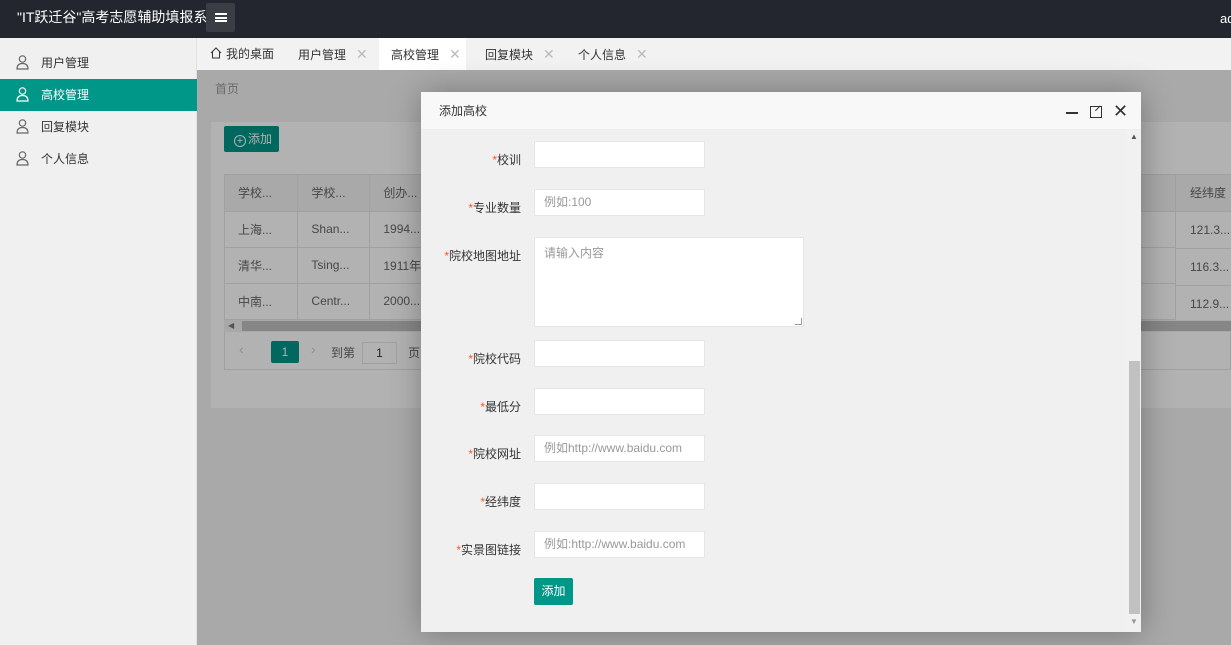 Image resolution: width=1231 pixels, height=645 pixels. Describe the element at coordinates (619, 154) in the screenshot. I see `motto-input` at that location.